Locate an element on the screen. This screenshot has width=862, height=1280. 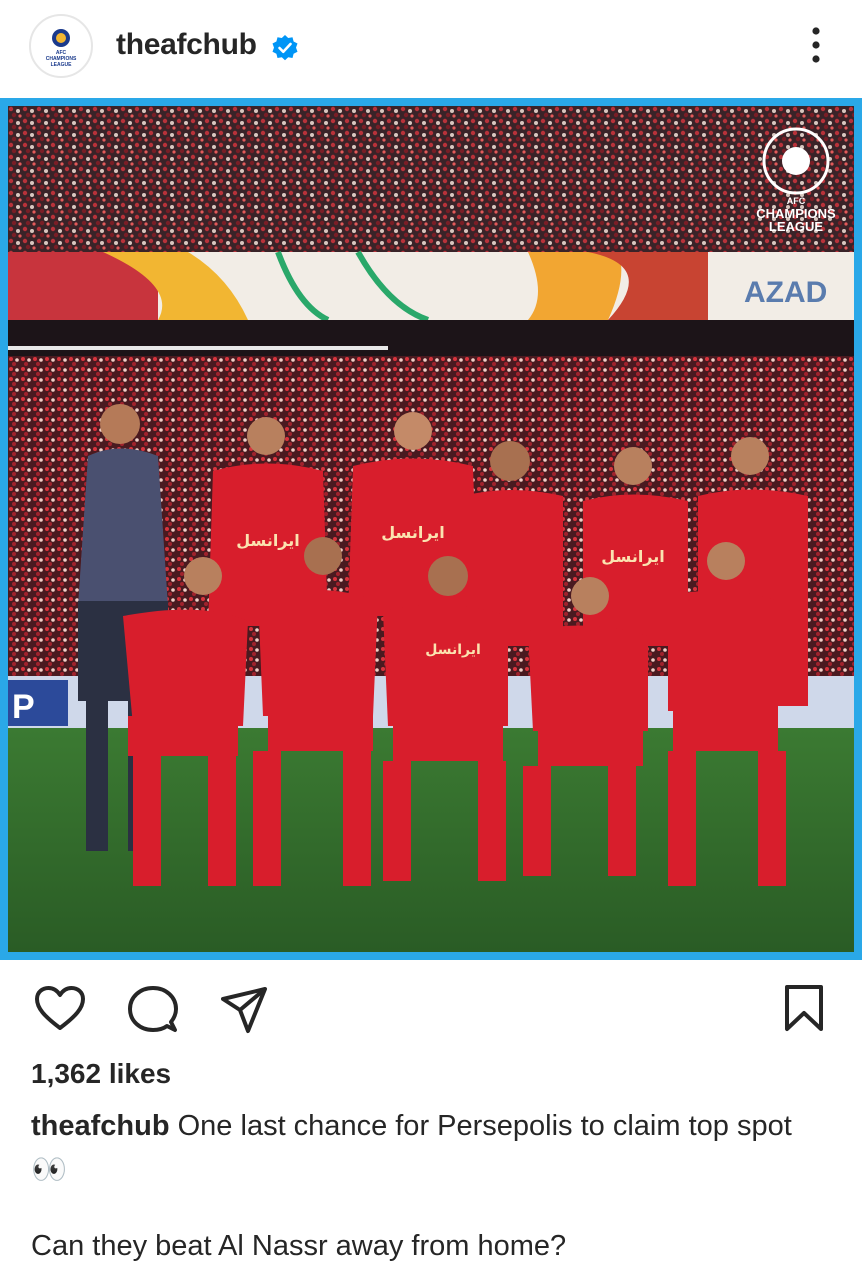
avatar: AFC CHAMPIONS LEAGUE is located at coordinates (61, 46).